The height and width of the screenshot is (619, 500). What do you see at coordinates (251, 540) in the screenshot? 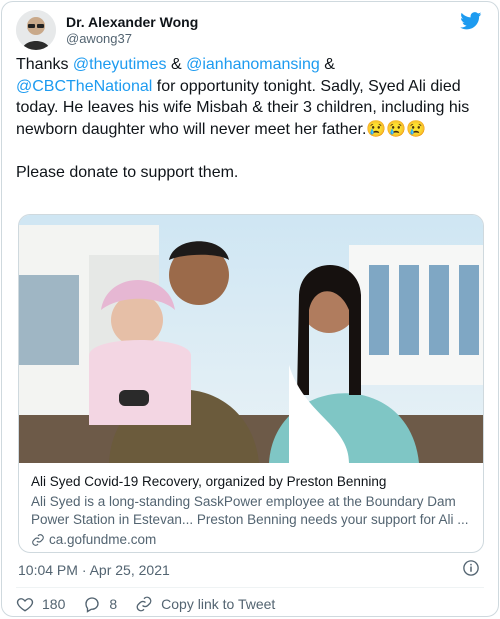
I see `card-domain: ca.gofundme.com` at bounding box center [251, 540].